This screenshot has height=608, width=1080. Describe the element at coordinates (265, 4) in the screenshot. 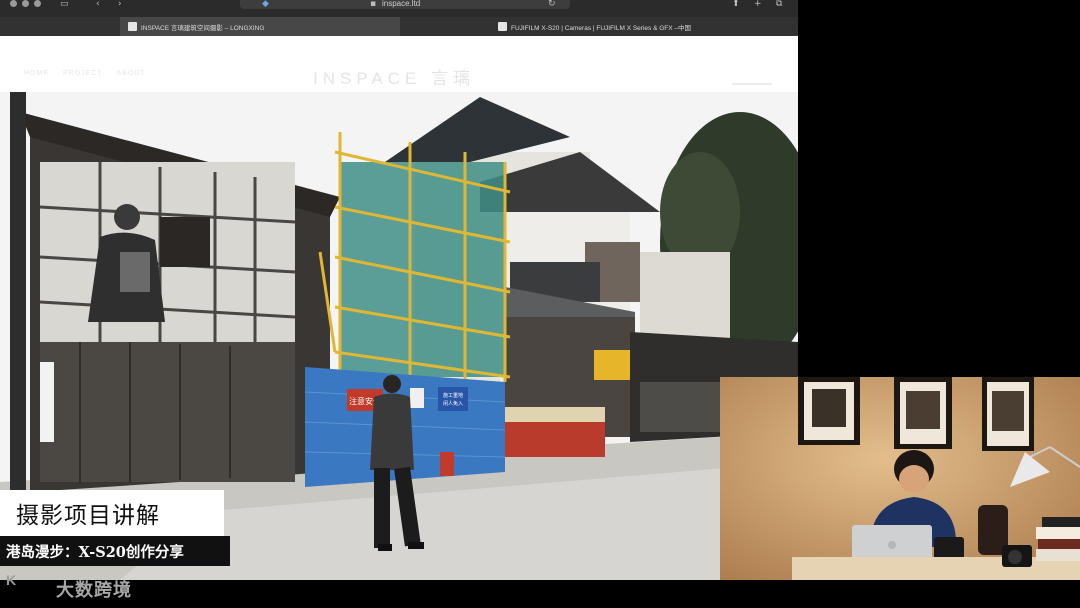

I see `shield-icon: ◆` at that location.